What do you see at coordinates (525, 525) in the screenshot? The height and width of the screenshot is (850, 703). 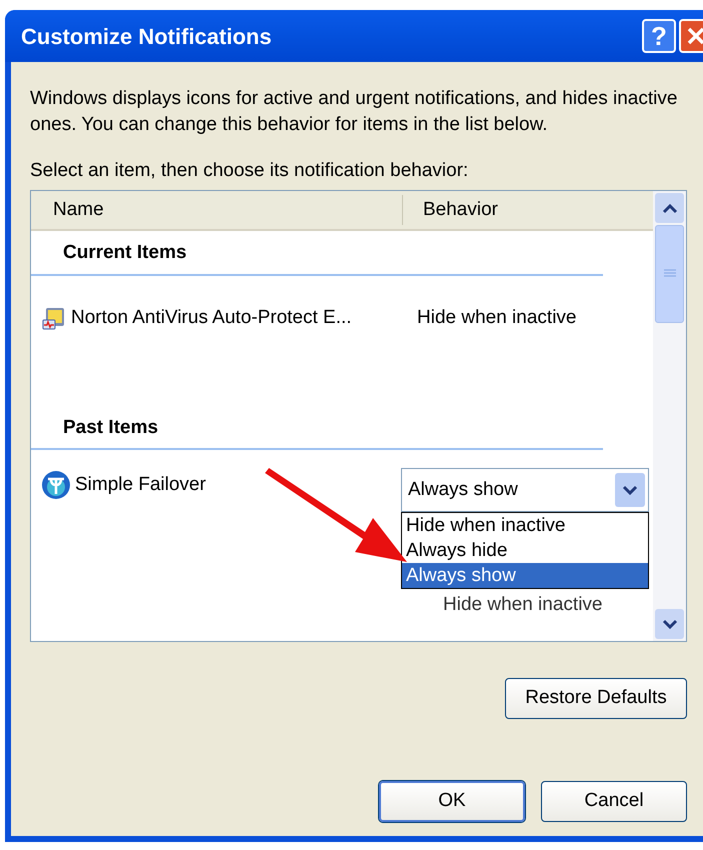 I see `dropdown-option: Hide when inactive` at bounding box center [525, 525].